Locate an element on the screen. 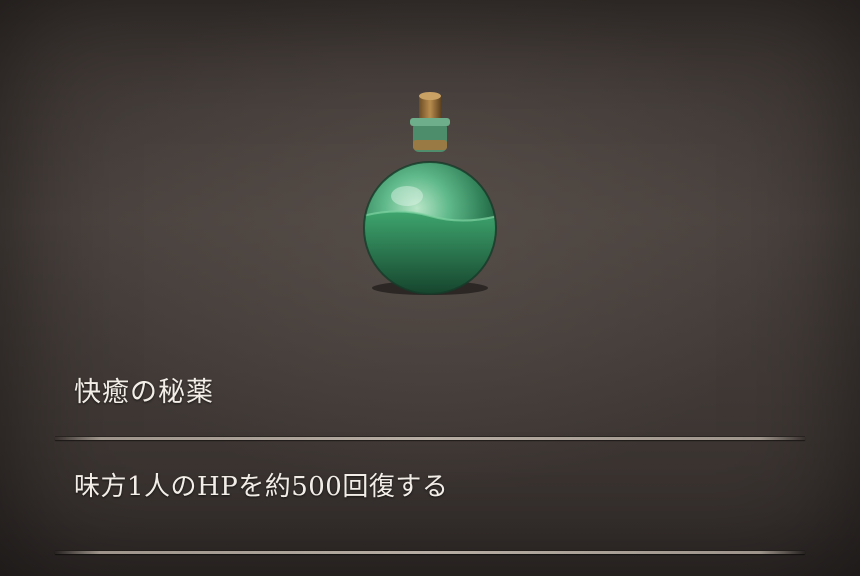 This screenshot has height=576, width=860. item-description: 味方1人のHPを約500回復する is located at coordinates (261, 487).